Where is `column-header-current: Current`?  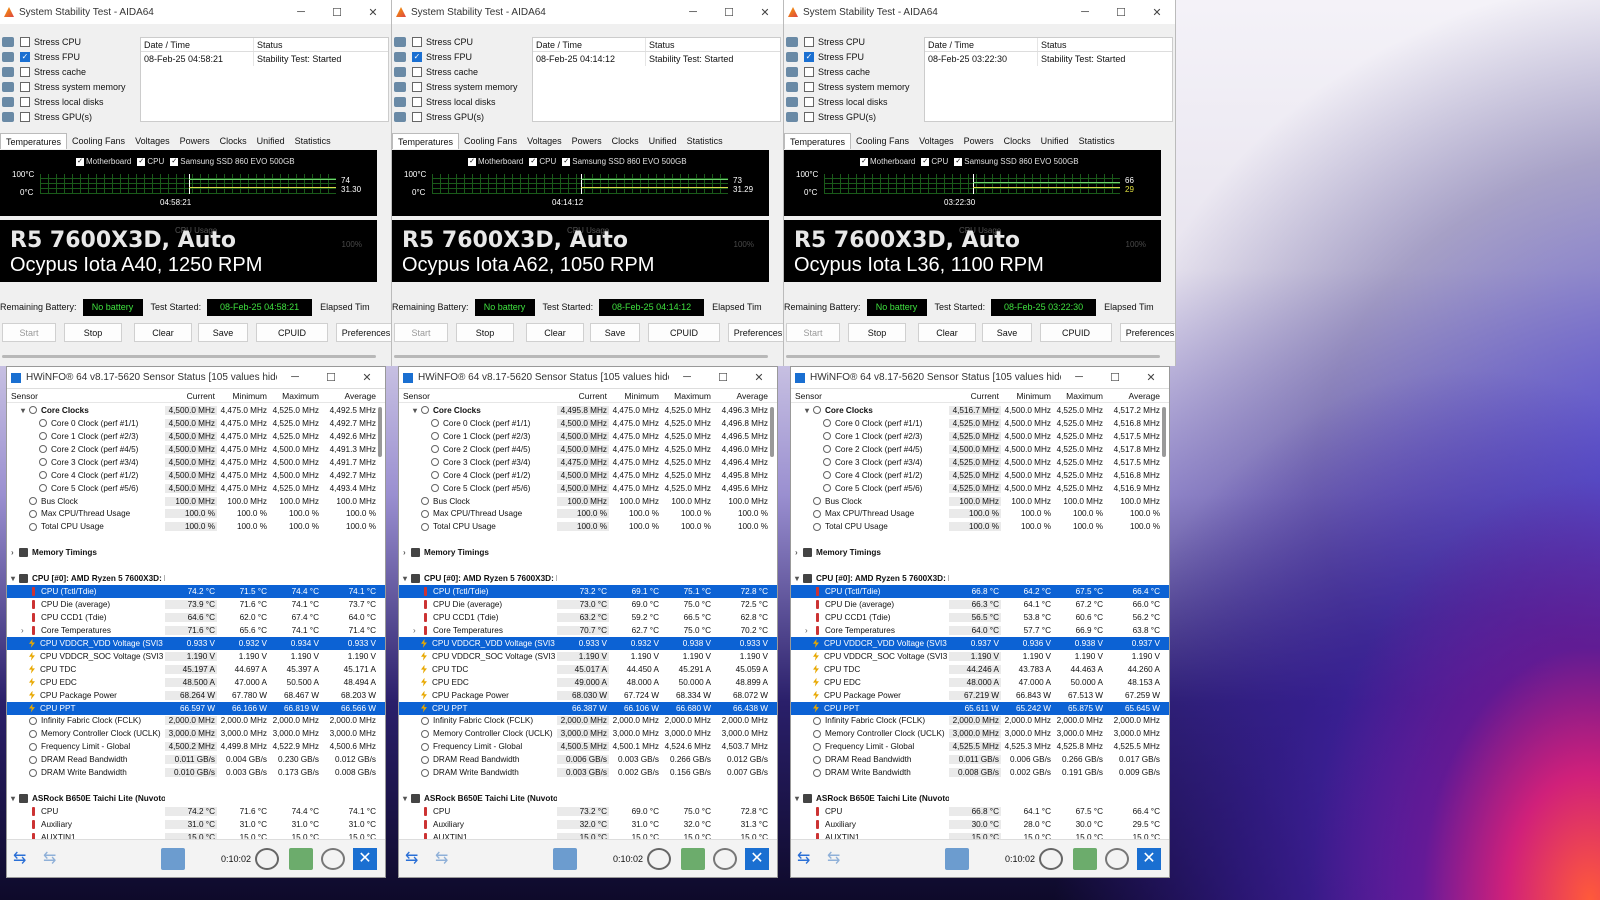
column-header-current: Current is located at coordinates (191, 396).